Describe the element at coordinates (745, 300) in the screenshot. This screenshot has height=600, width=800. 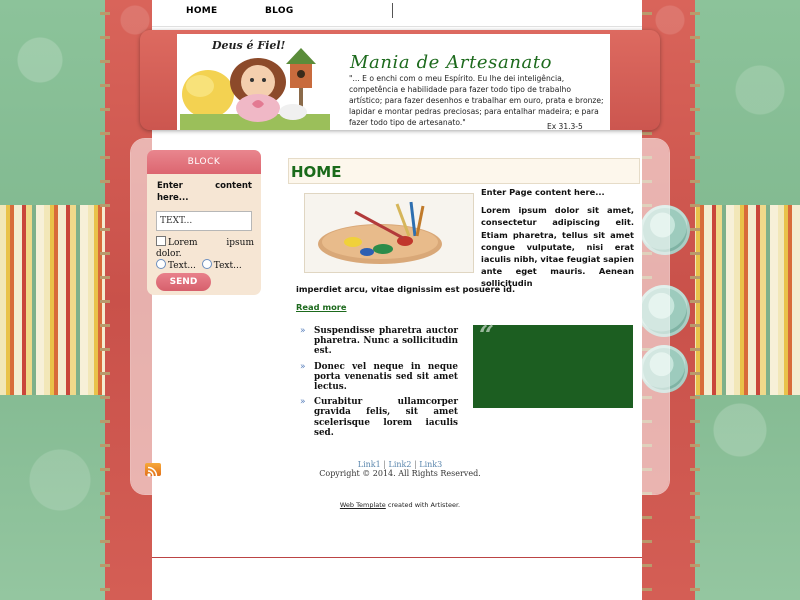
I see `decor-stripes-right` at that location.